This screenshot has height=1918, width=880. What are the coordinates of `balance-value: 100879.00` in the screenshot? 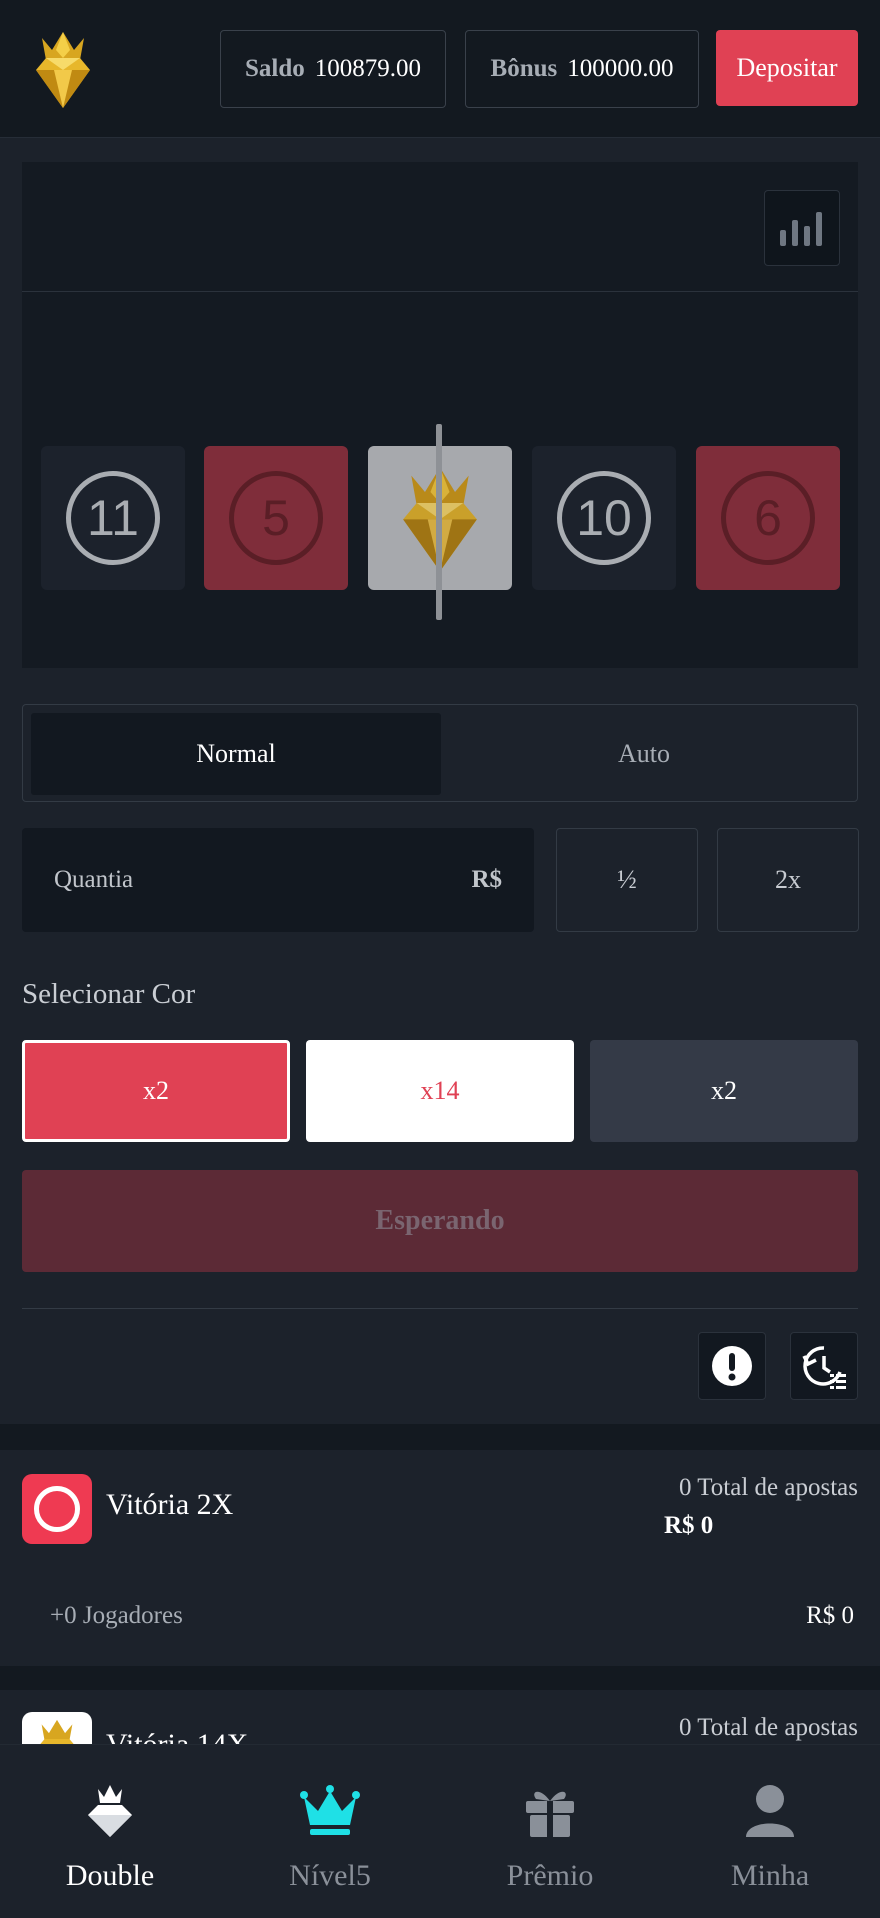 It's located at (367, 68).